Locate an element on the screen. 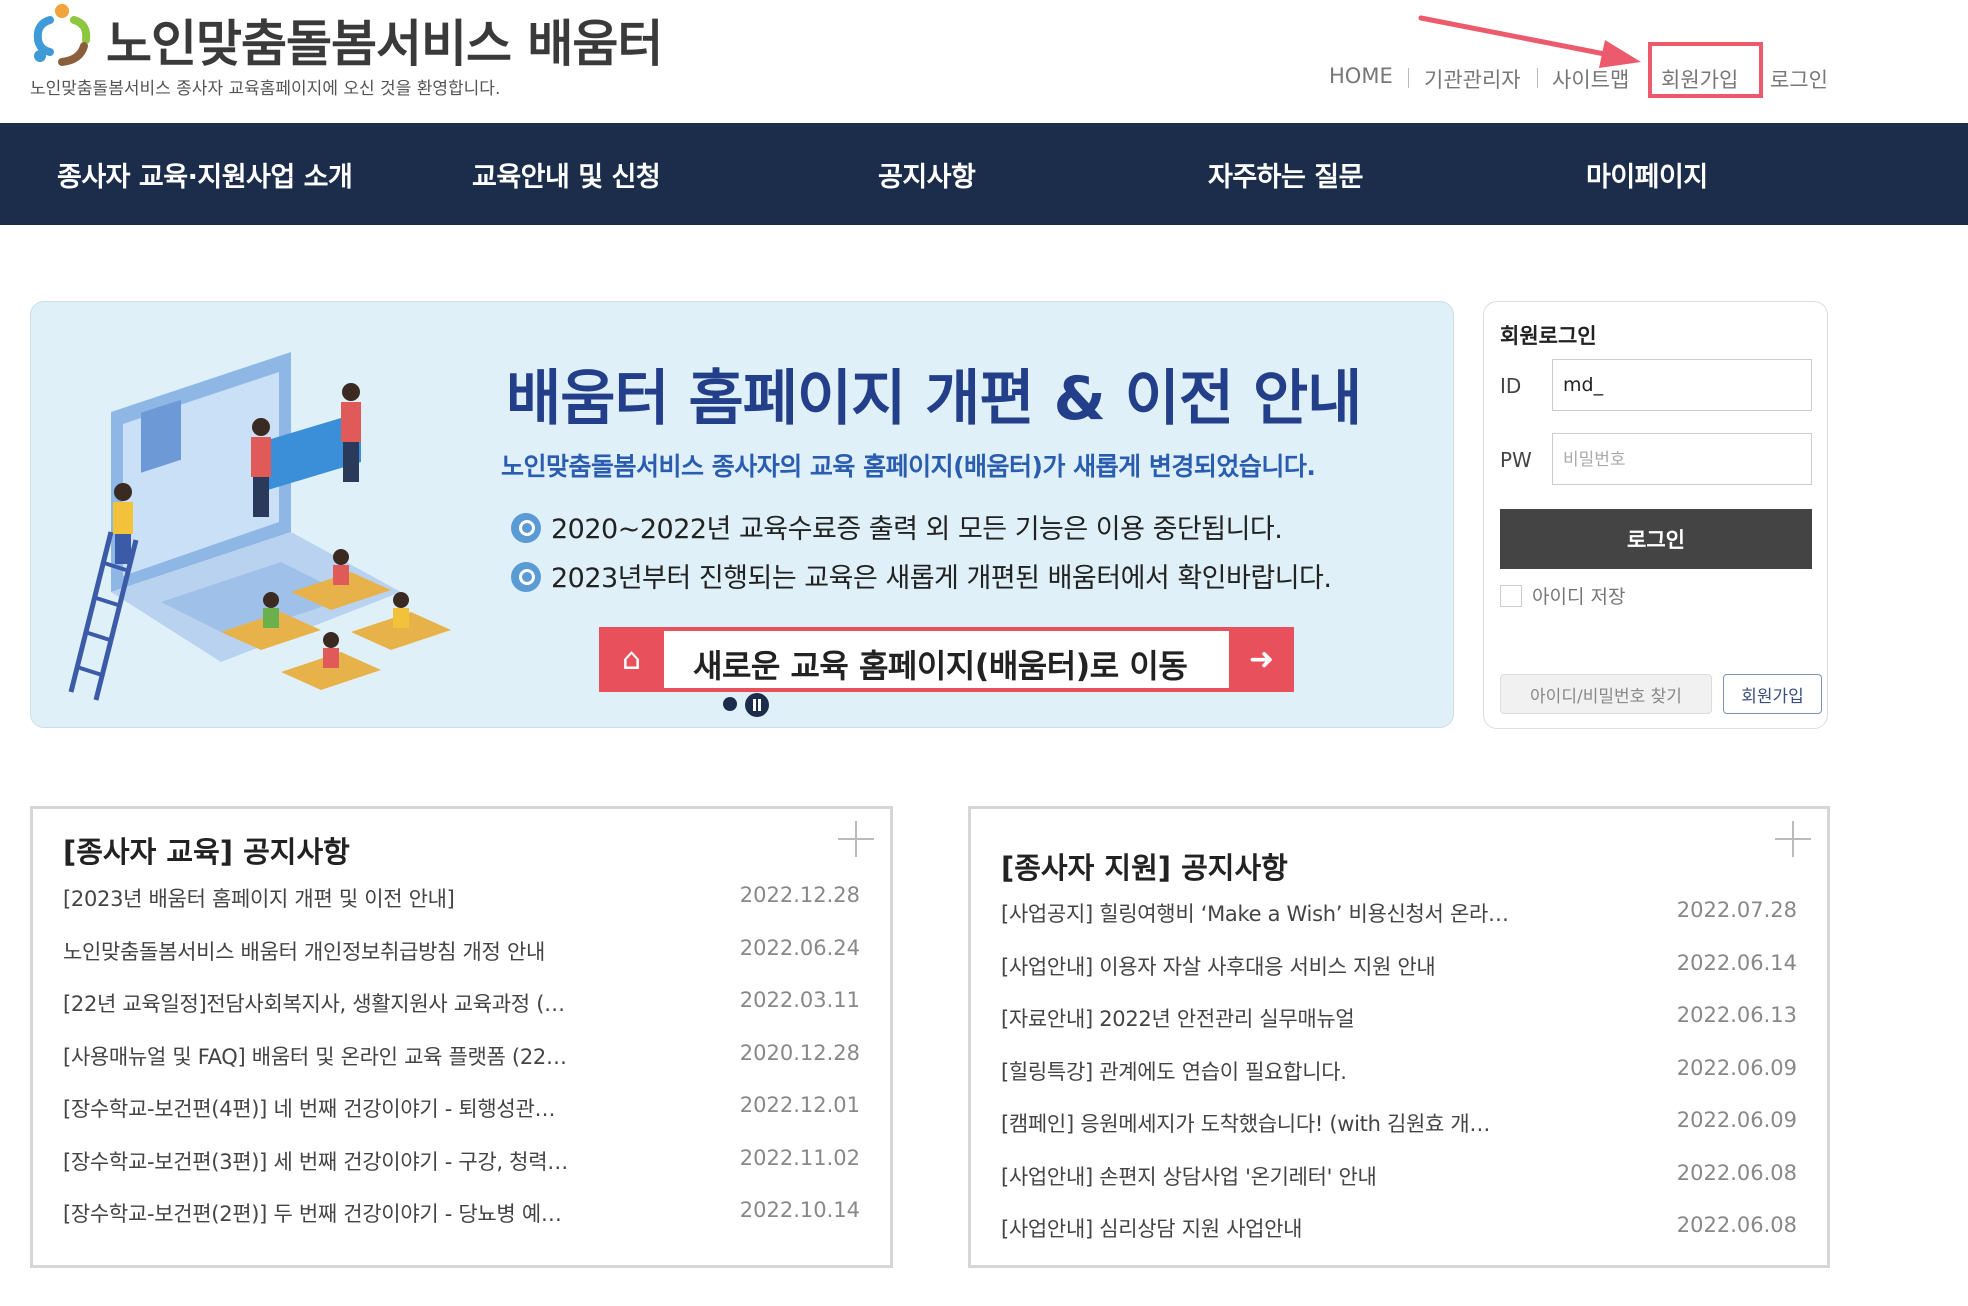 The image size is (1968, 1306). list-item: [힐링특강] 관계에도 연습이 필요합니다. 2022.06.09 is located at coordinates (1399, 1072).